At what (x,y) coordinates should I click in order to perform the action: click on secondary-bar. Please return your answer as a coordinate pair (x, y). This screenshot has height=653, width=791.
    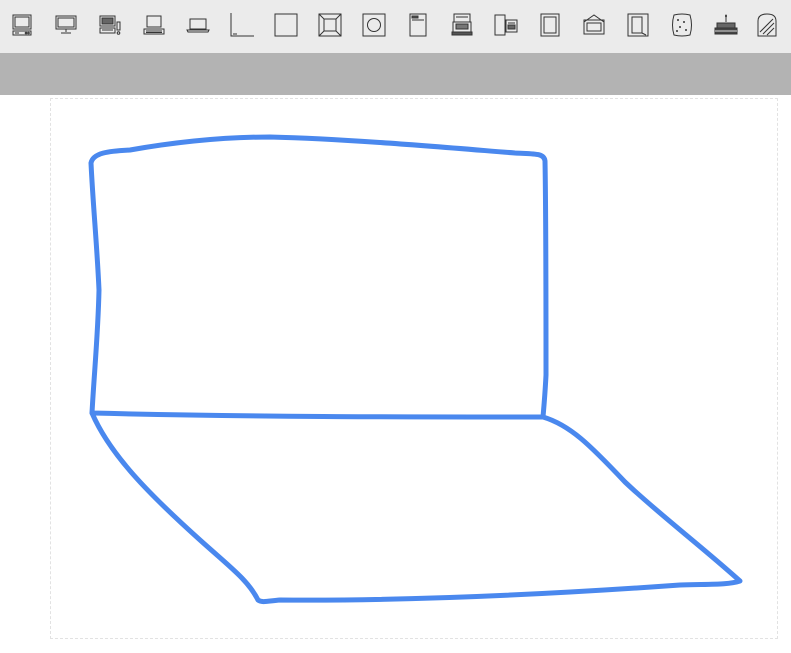
    Looking at the image, I should click on (395, 74).